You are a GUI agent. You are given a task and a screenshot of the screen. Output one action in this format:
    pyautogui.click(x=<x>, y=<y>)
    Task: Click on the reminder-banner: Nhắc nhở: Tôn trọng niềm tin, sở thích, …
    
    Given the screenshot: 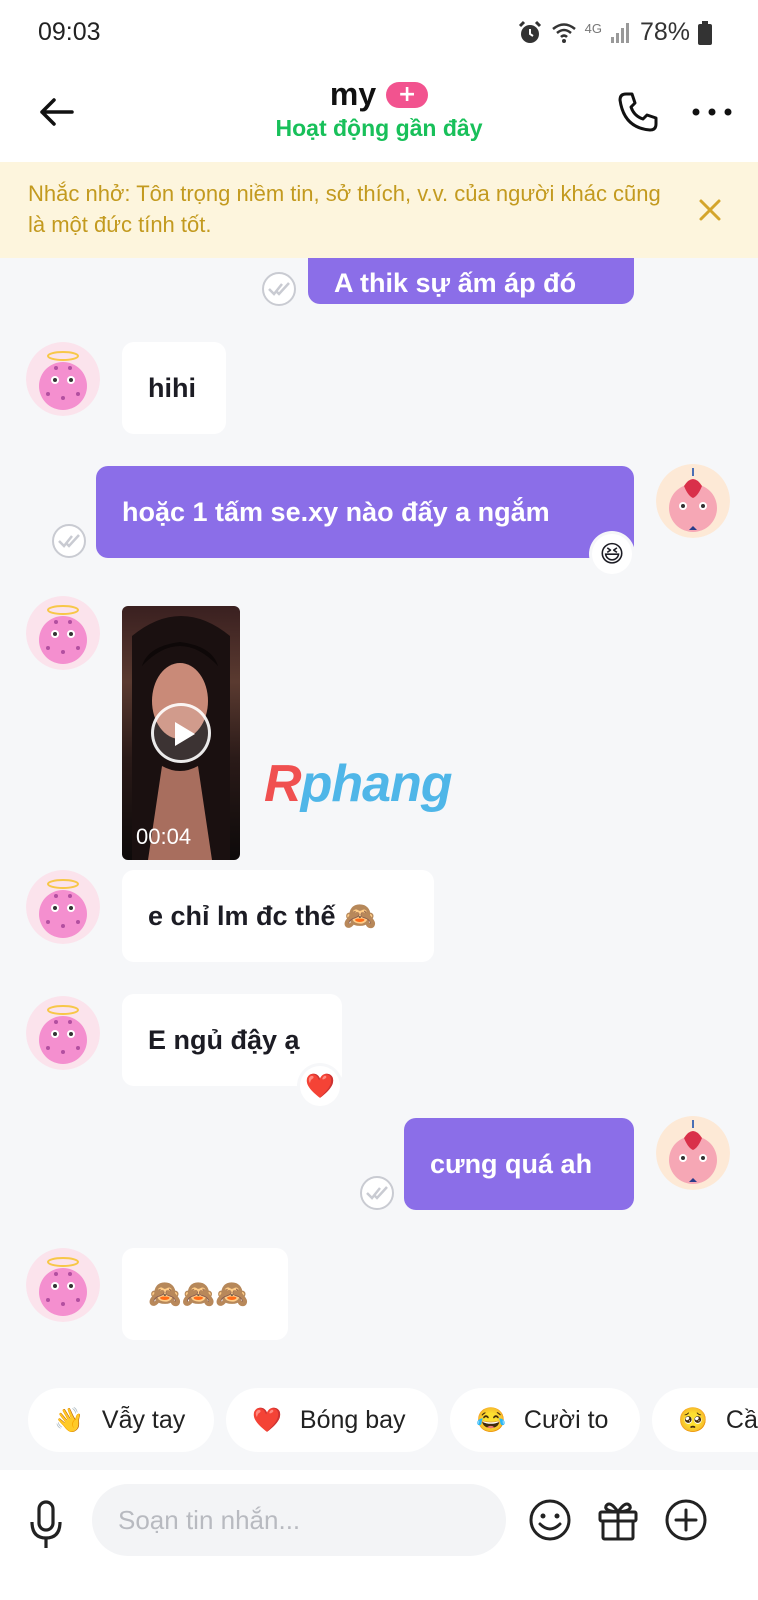 What is the action you would take?
    pyautogui.click(x=379, y=210)
    